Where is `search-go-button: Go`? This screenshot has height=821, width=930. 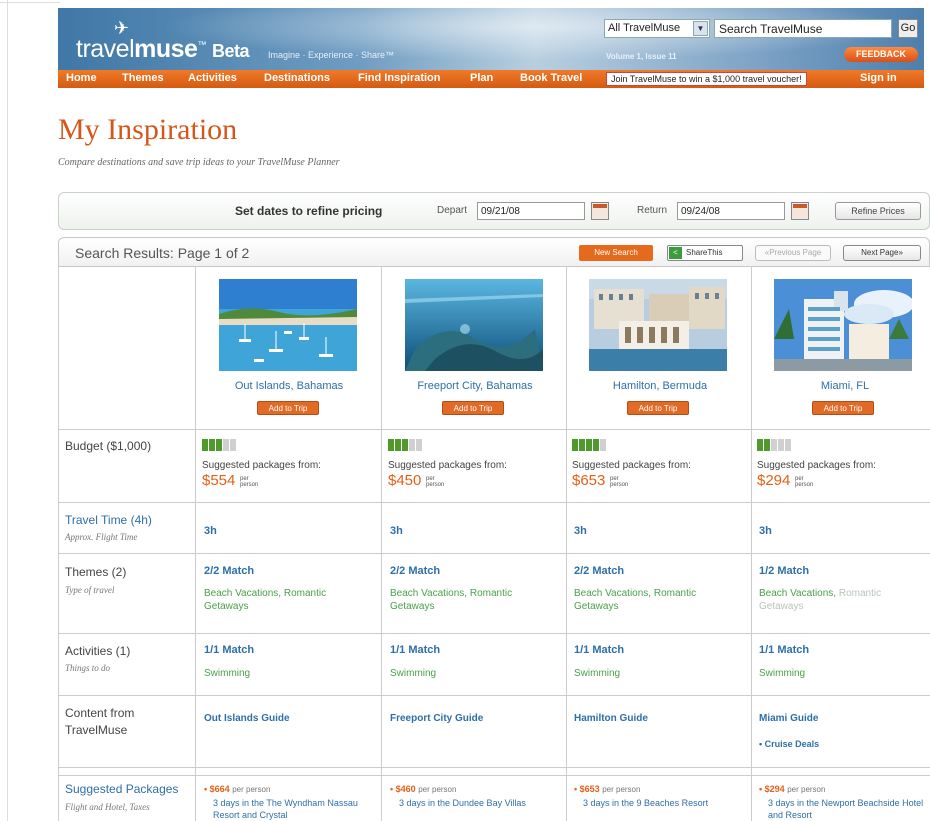 search-go-button: Go is located at coordinates (908, 28).